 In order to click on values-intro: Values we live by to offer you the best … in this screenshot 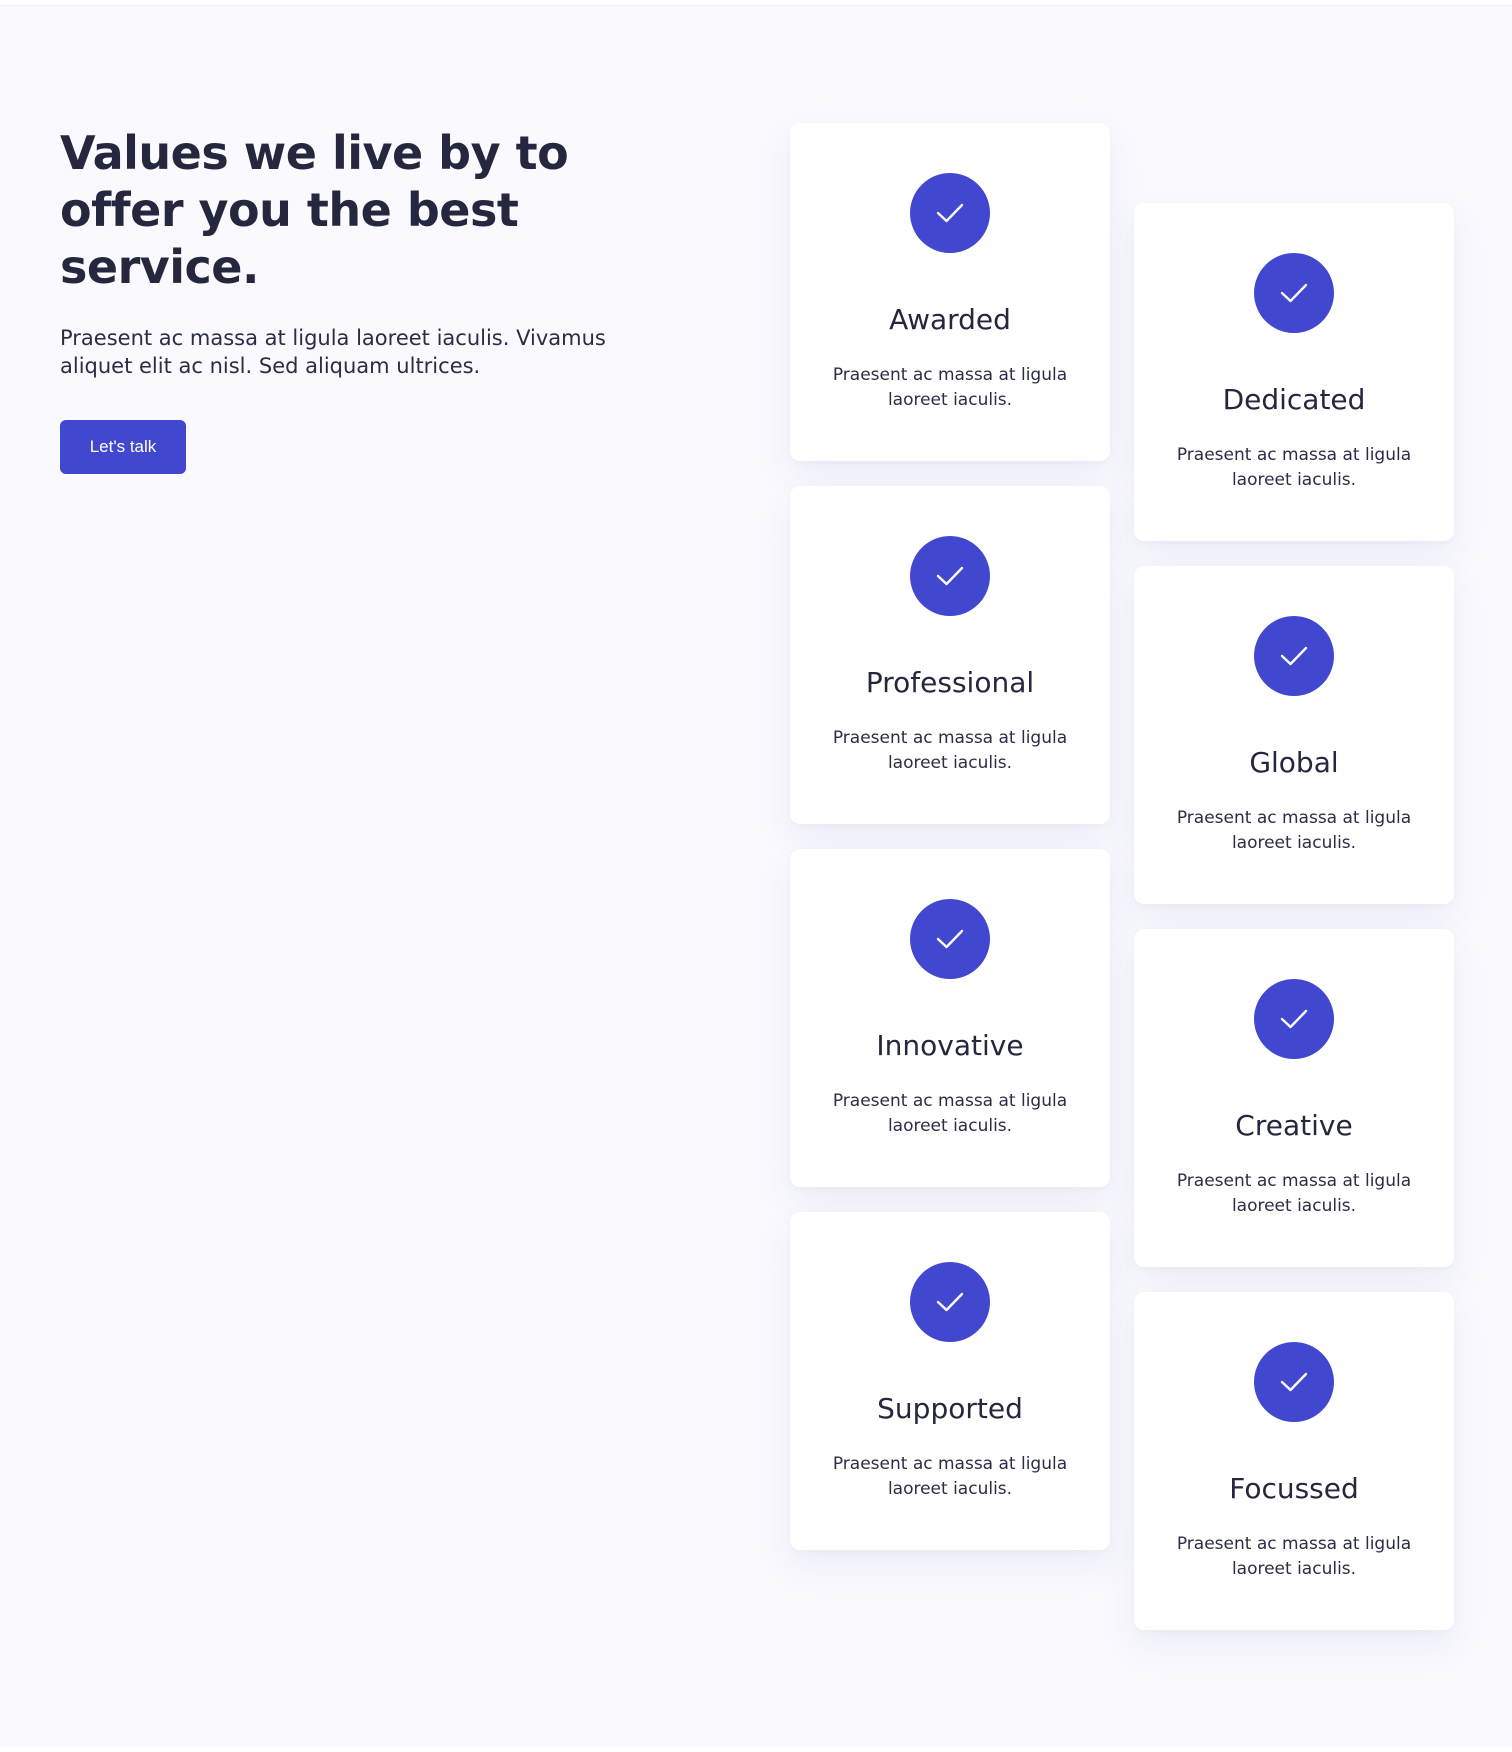, I will do `click(340, 299)`.